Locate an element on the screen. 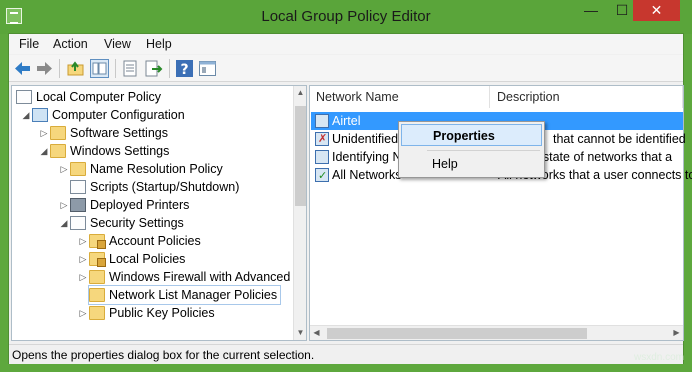  menu-bar: File Action View Help is located at coordinates (346, 44).